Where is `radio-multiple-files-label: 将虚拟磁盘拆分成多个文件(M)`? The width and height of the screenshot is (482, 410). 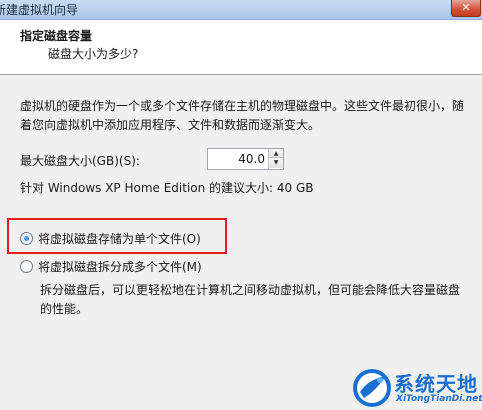
radio-multiple-files-label: 将虚拟磁盘拆分成多个文件(M) is located at coordinates (120, 266).